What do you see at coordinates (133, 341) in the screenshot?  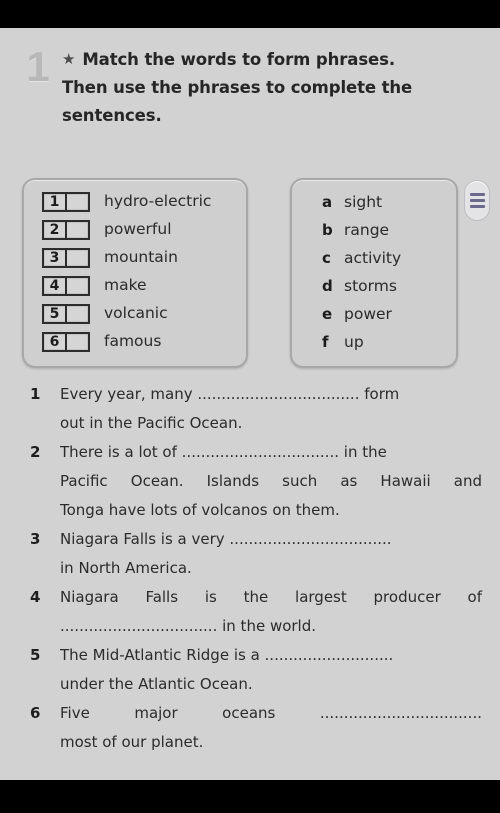 I see `match-word-6: famous` at bounding box center [133, 341].